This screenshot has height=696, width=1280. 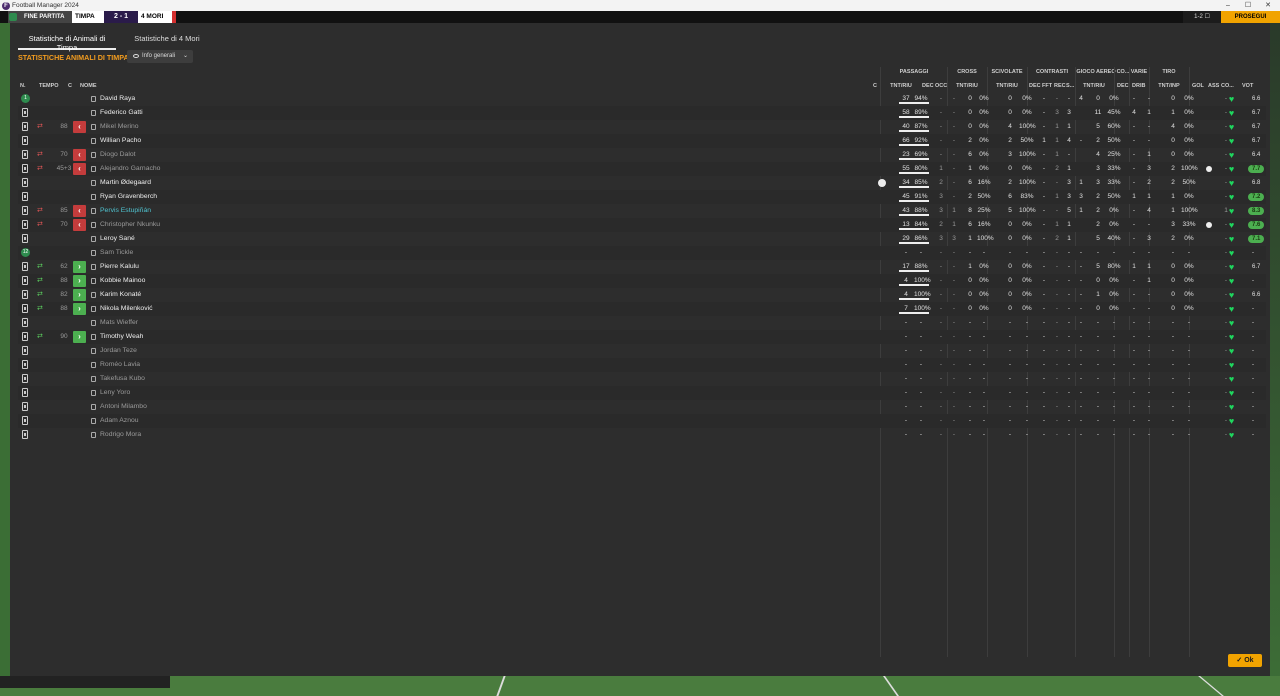 What do you see at coordinates (200, 281) in the screenshot?
I see `player-name: Kobbie Mainoo` at bounding box center [200, 281].